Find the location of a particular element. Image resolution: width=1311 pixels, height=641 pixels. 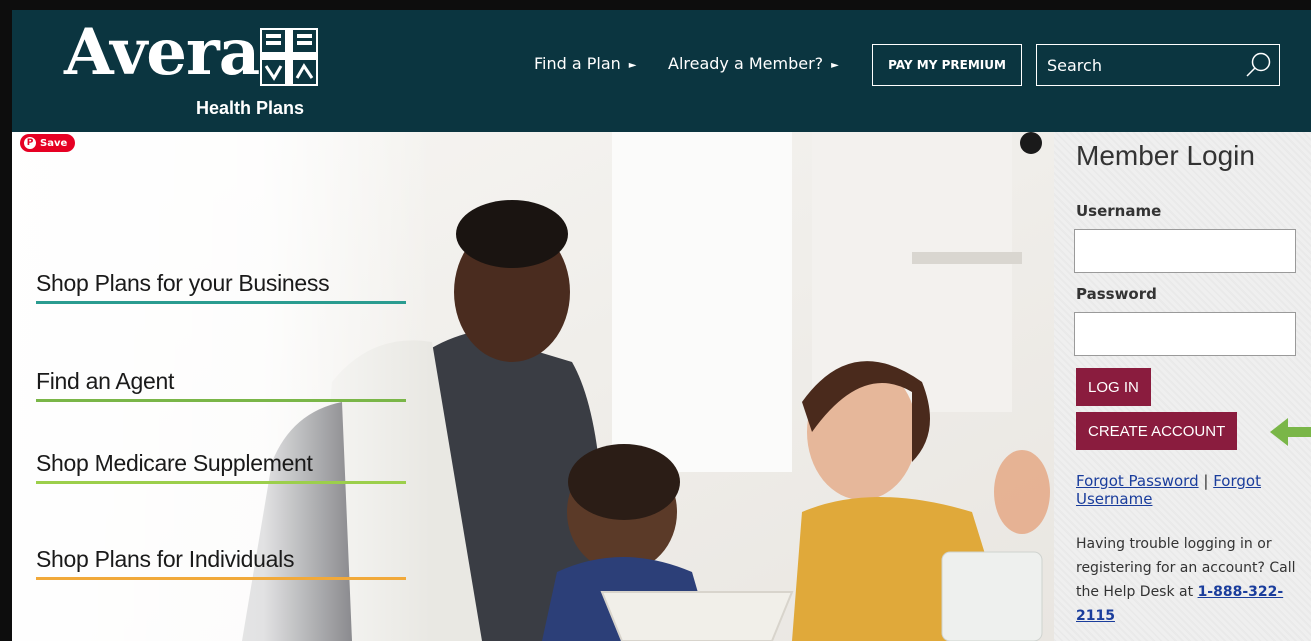

link-shop-medicare-supplement: Shop Medicare Supplement is located at coordinates (221, 467).